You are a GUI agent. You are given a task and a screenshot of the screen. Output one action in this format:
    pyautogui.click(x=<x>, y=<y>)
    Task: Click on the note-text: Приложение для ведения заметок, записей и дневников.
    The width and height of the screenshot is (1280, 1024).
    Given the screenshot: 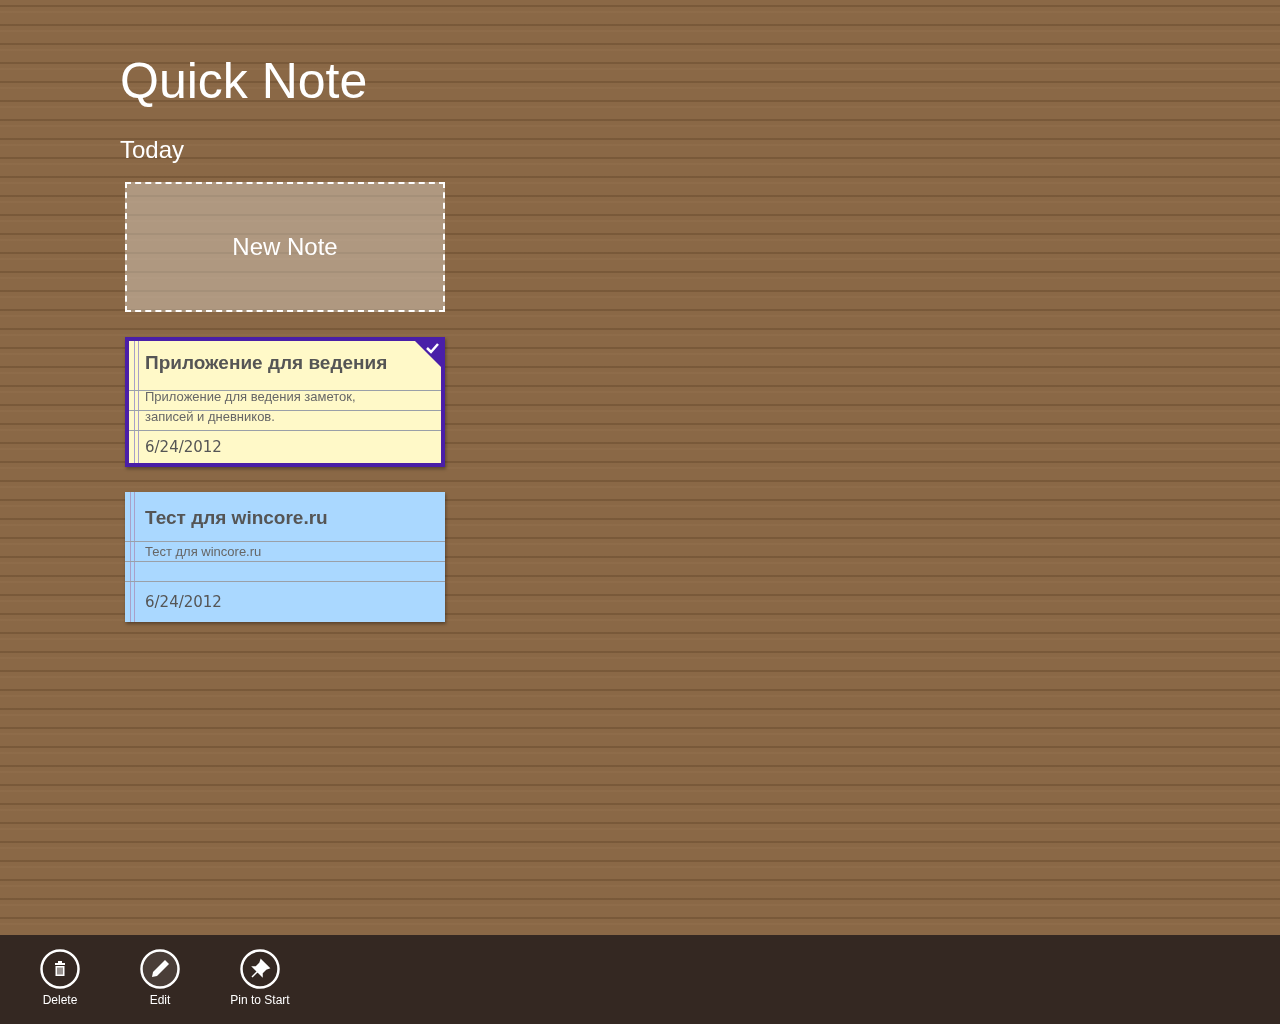 What is the action you would take?
    pyautogui.click(x=251, y=407)
    